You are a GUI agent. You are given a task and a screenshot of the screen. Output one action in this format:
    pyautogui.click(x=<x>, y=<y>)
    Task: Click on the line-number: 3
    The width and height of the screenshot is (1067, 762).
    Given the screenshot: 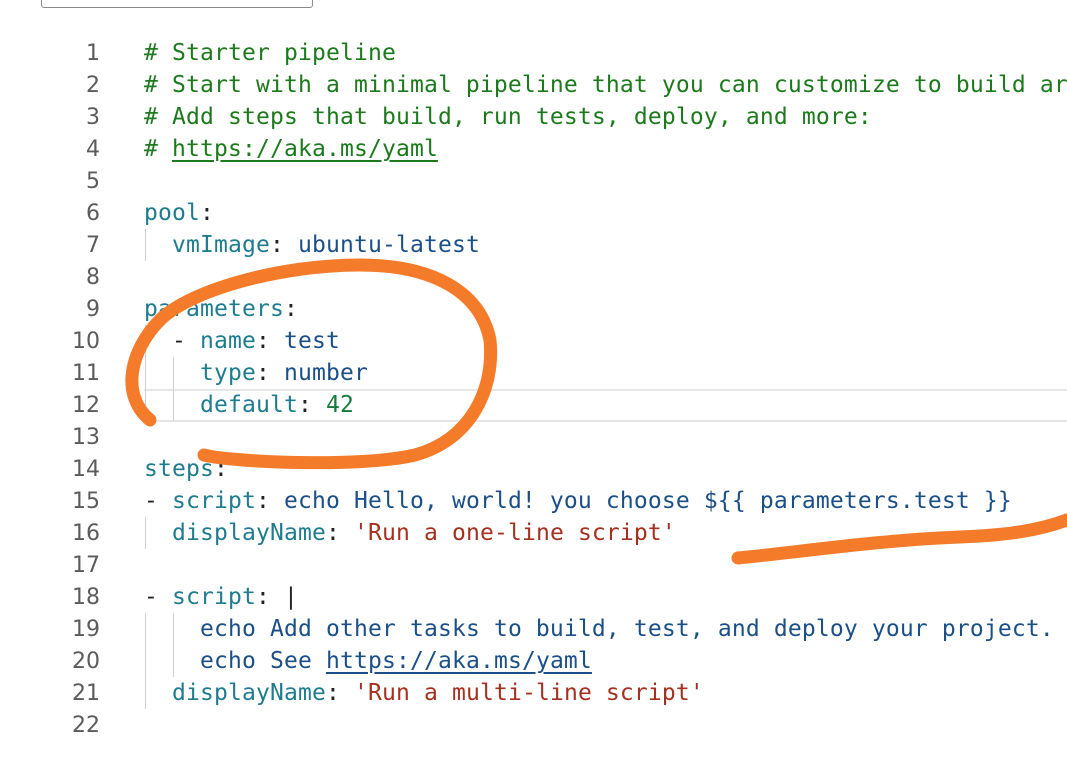 What is the action you would take?
    pyautogui.click(x=93, y=117)
    